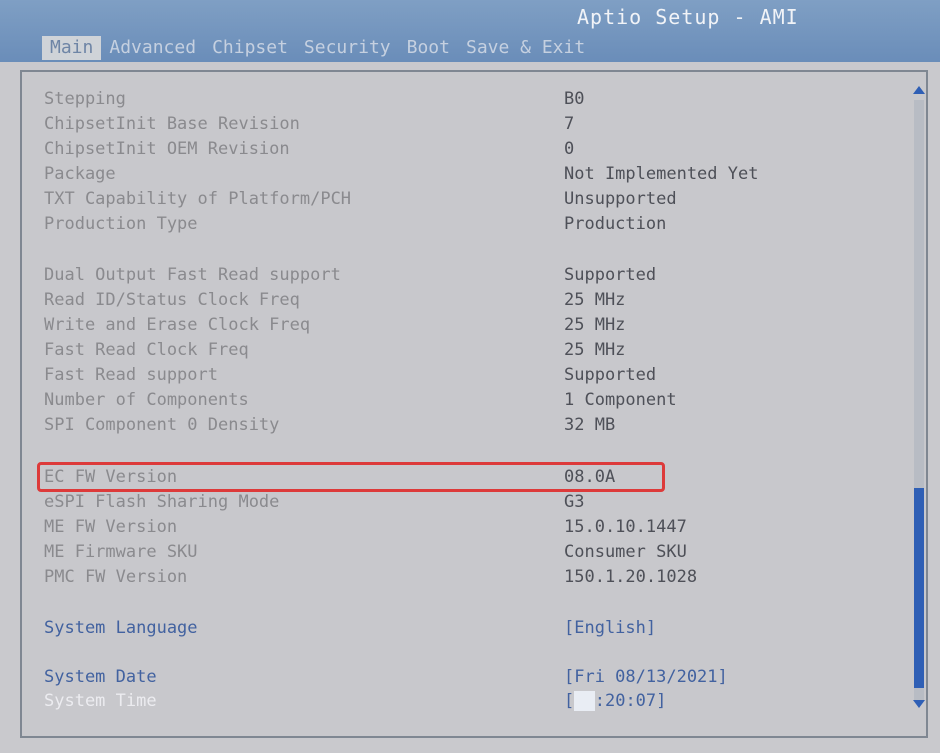  What do you see at coordinates (610, 628) in the screenshot?
I see `language-select: [English]` at bounding box center [610, 628].